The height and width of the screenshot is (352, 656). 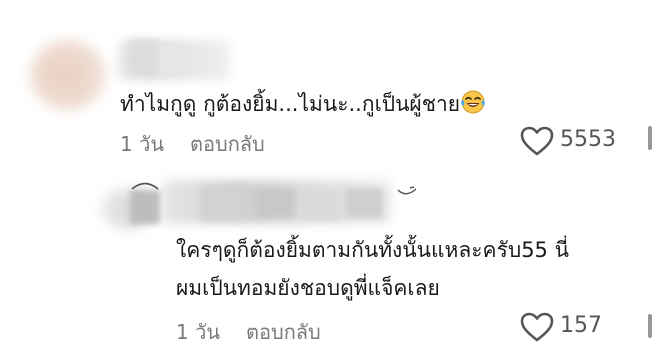 I want to click on like-count: 157, so click(x=581, y=325).